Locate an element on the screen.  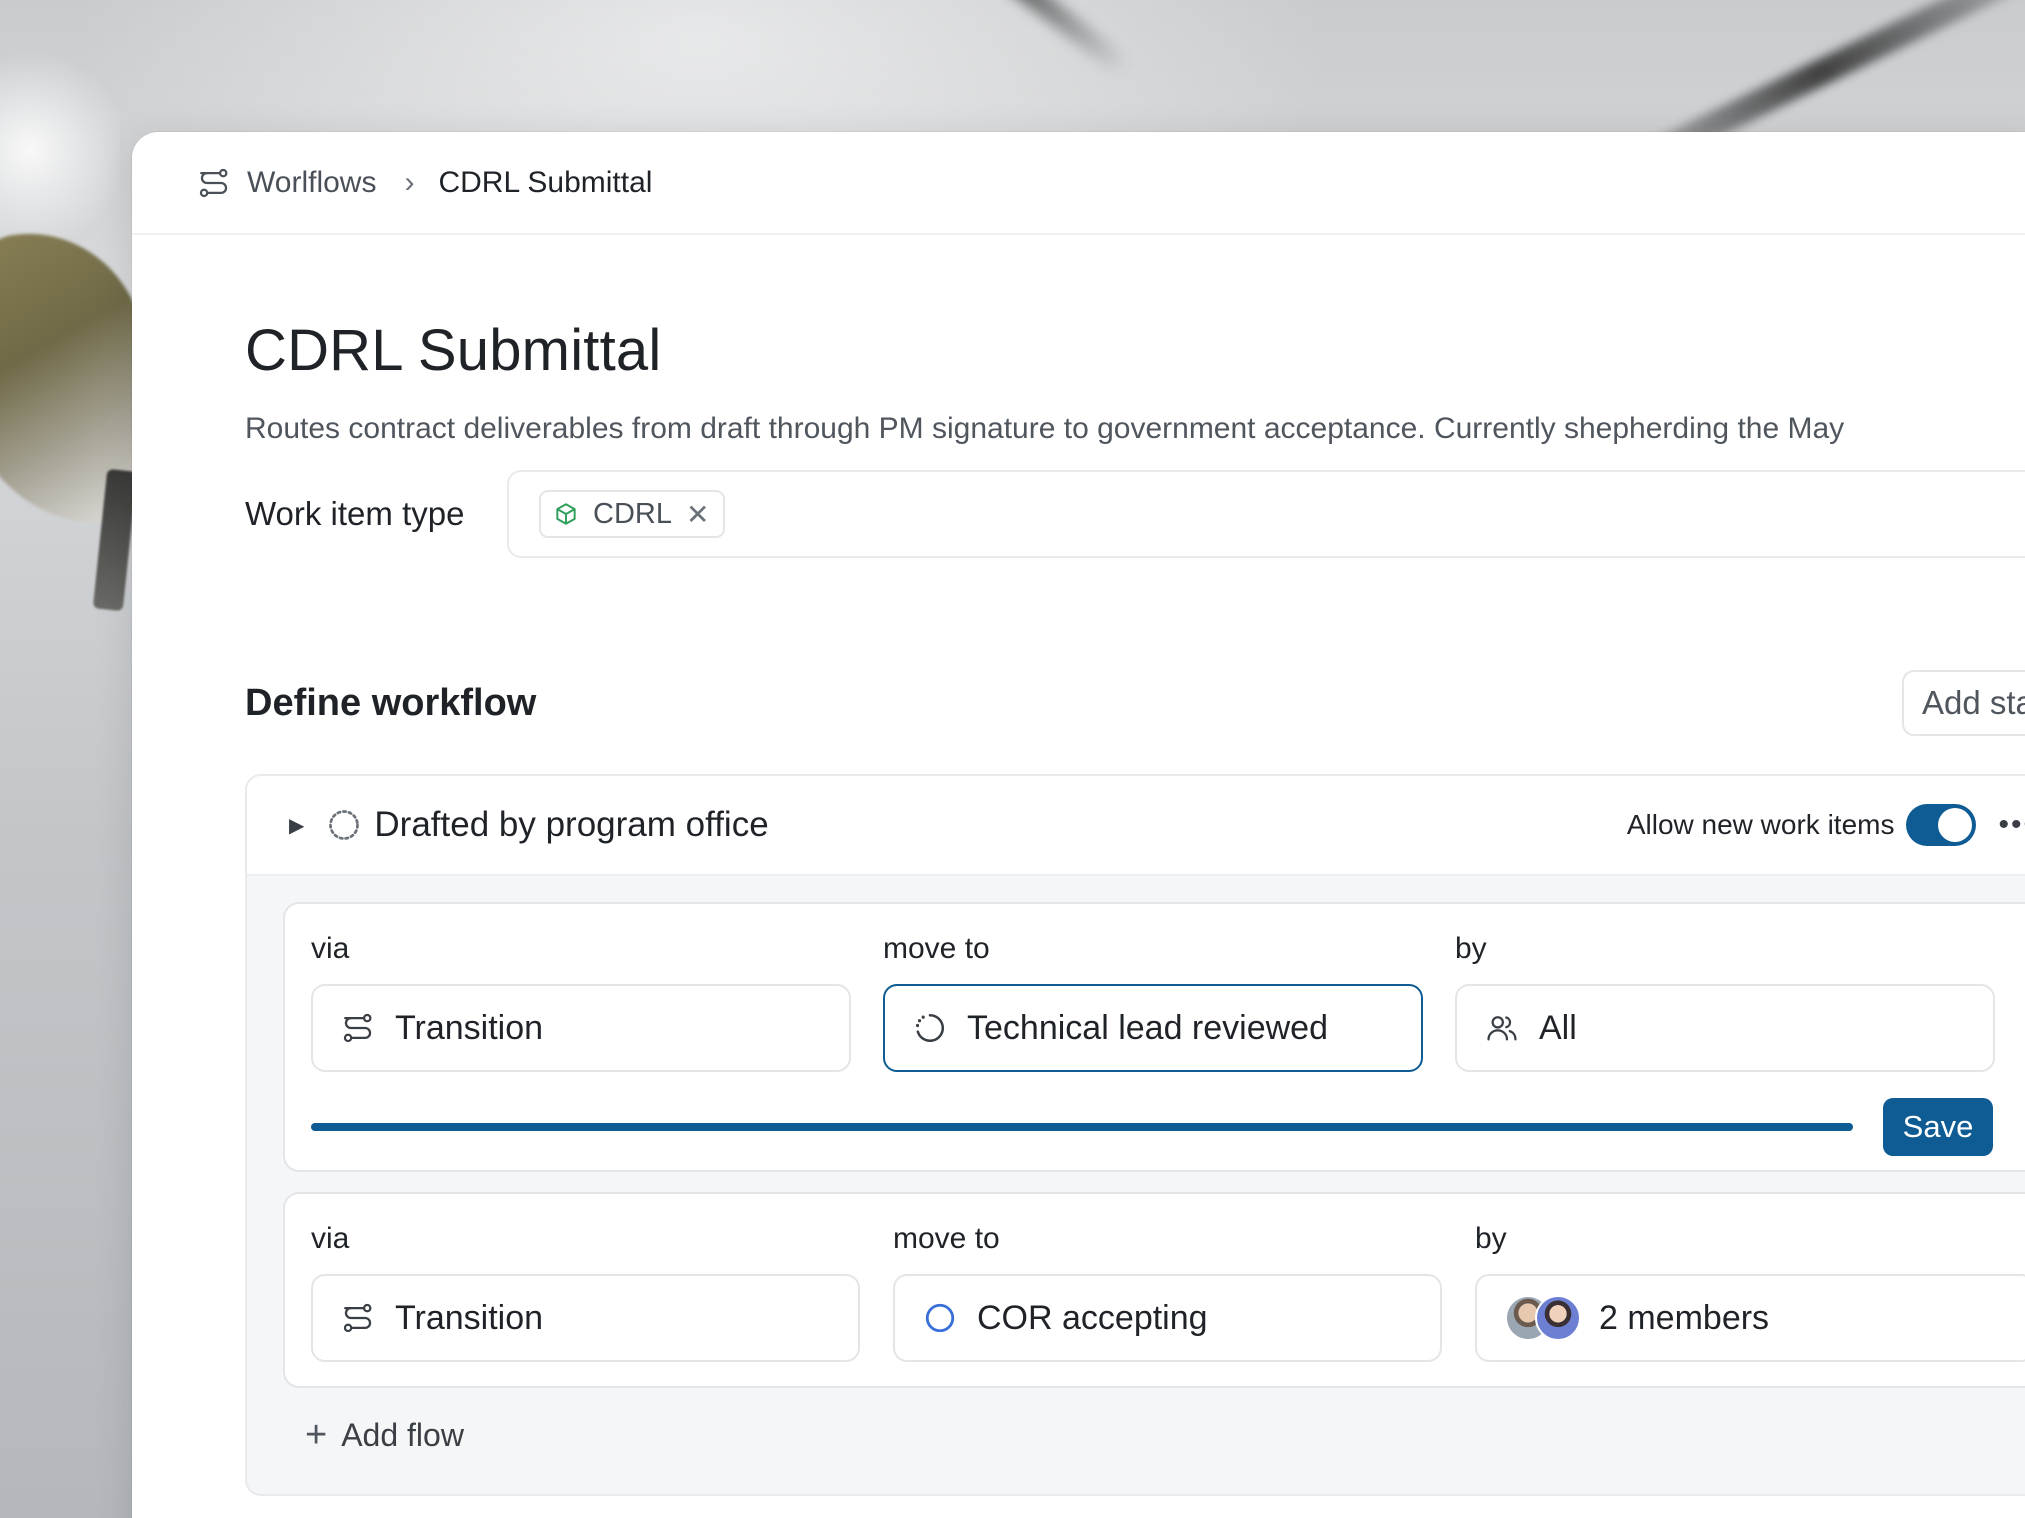
progress-bar is located at coordinates (1082, 1127).